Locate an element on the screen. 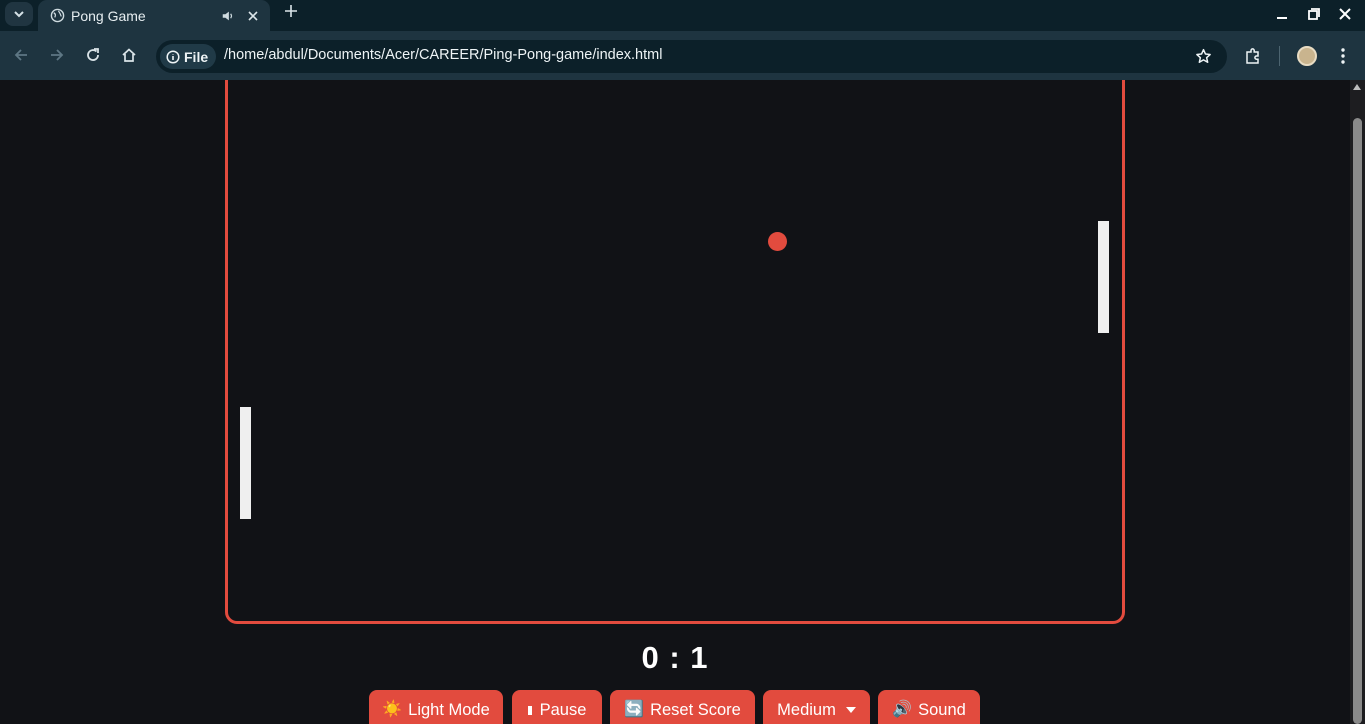 The width and height of the screenshot is (1365, 724). refresh-icon: 🔄 is located at coordinates (634, 709).